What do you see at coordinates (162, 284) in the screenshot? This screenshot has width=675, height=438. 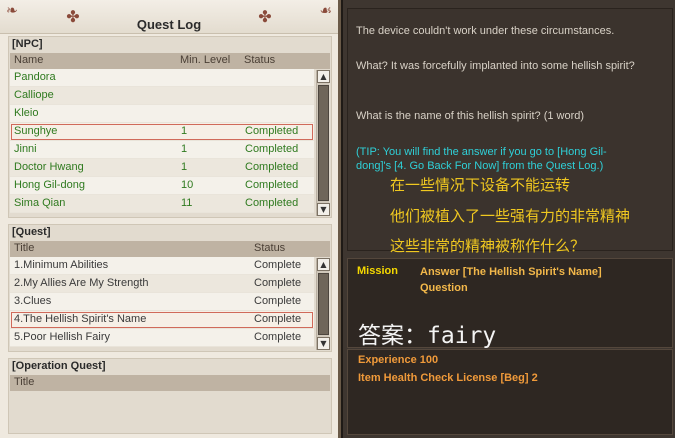 I see `quest-row: 2.My Allies Are My Strength Complete` at bounding box center [162, 284].